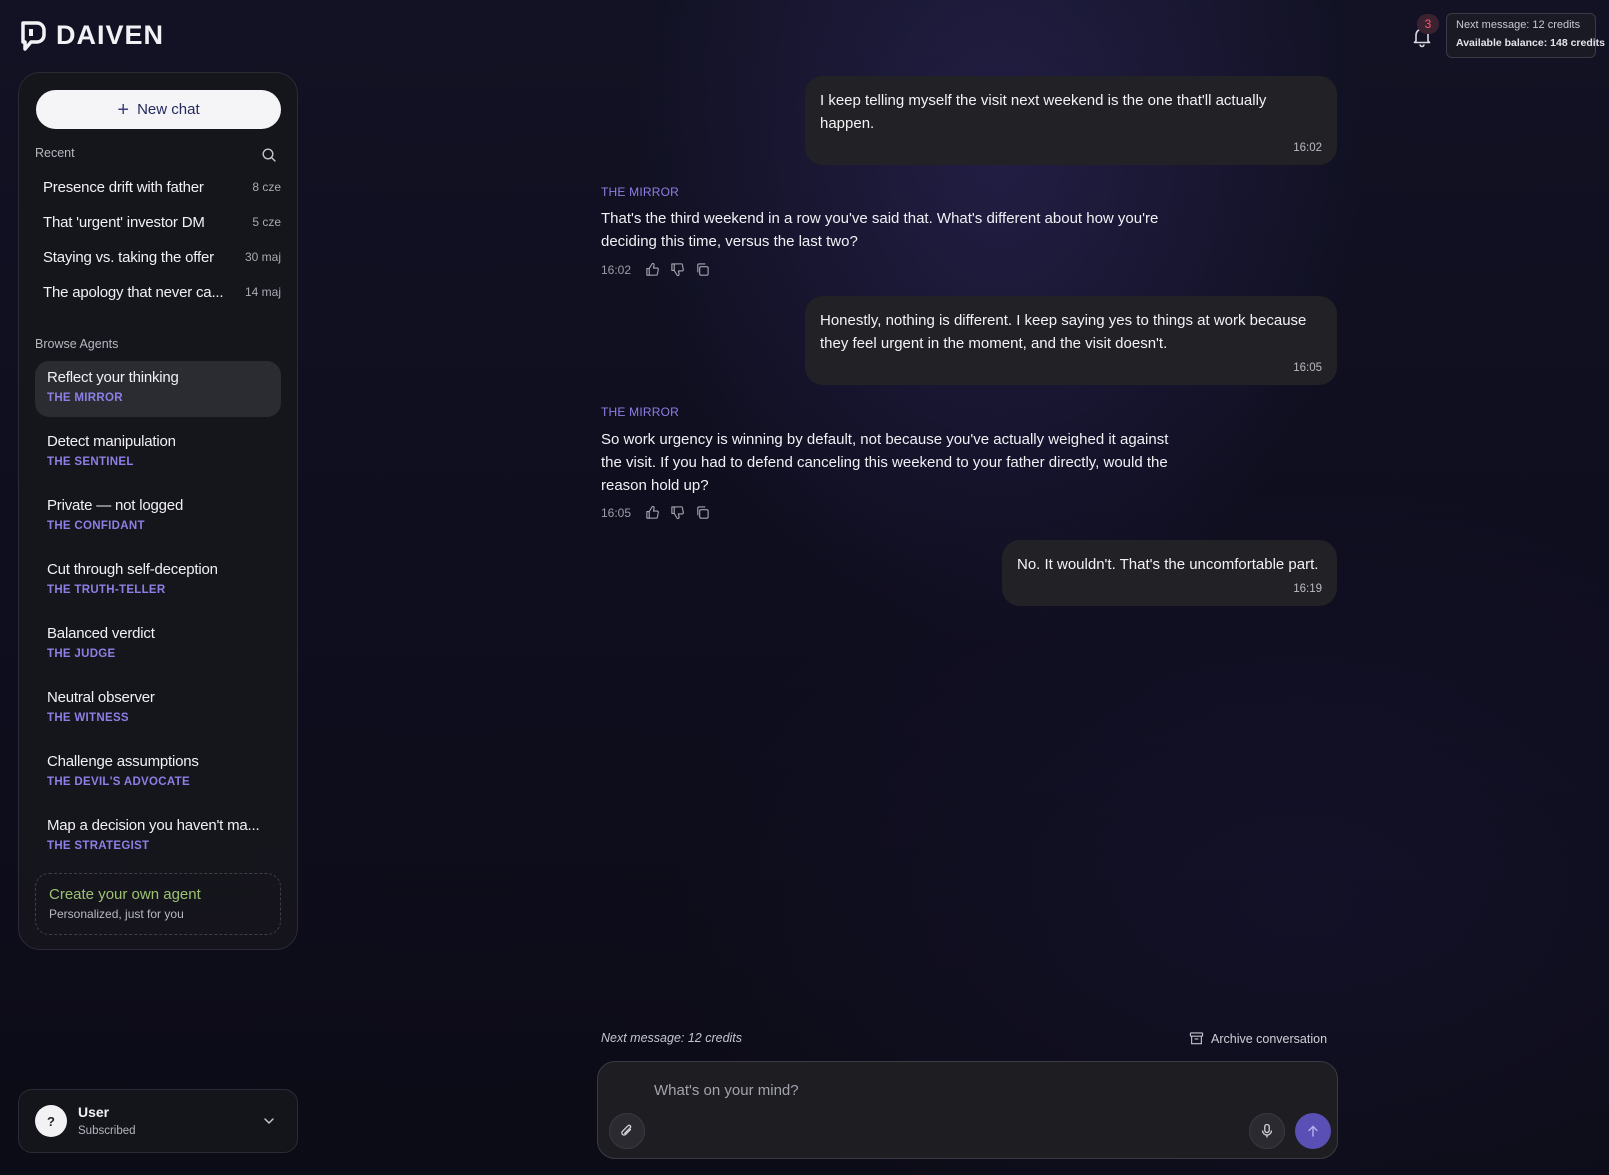  What do you see at coordinates (158, 453) in the screenshot?
I see `agent-item-sentinel: Detect manipulation THE SENTINEL` at bounding box center [158, 453].